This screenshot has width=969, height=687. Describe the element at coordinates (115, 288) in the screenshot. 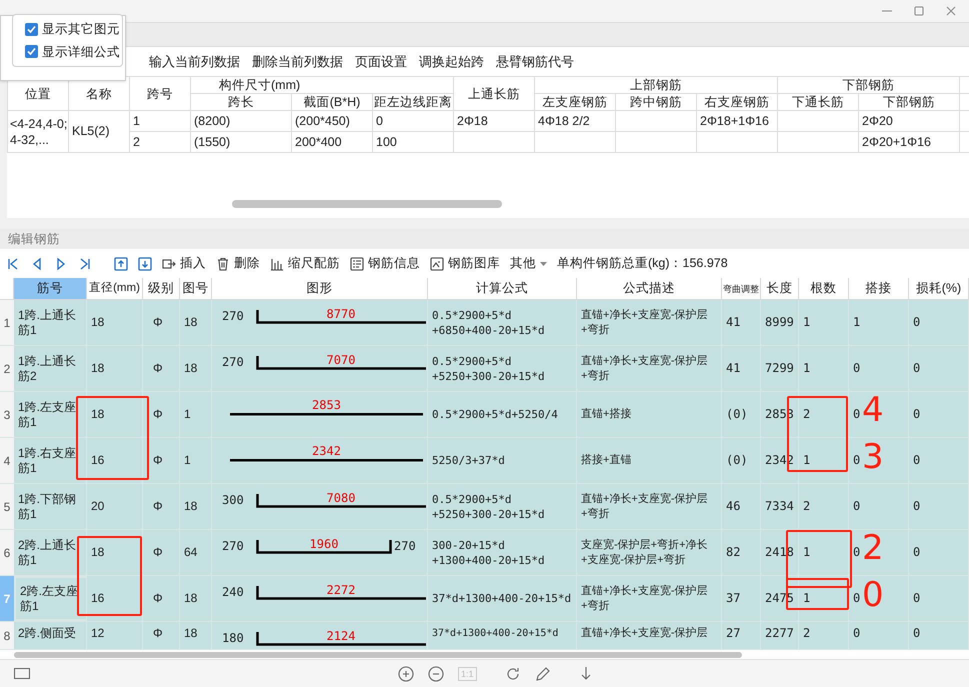

I see `column-header: 直径(mm)` at that location.